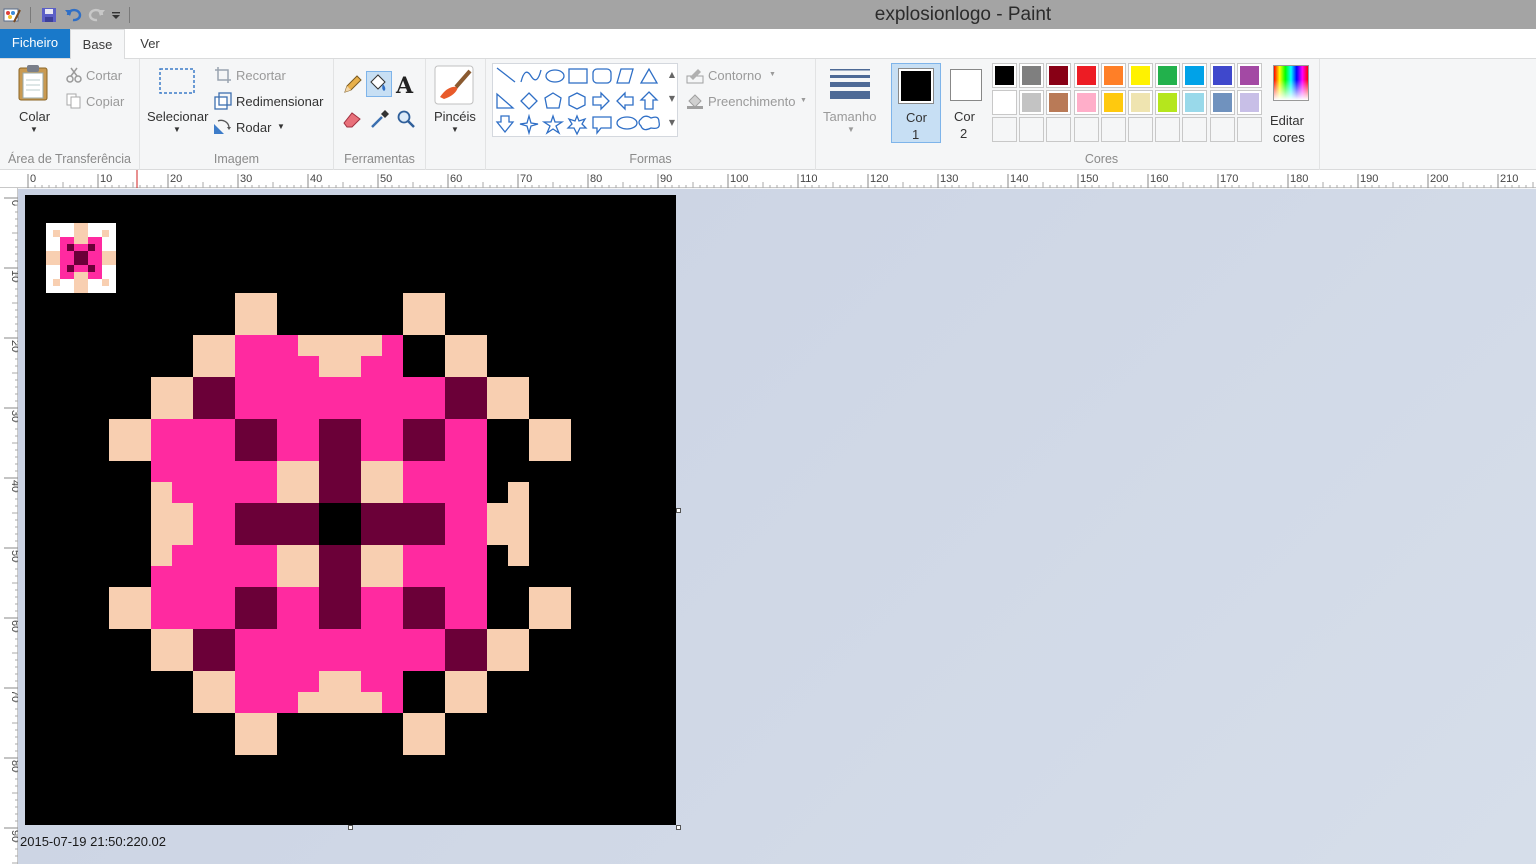  What do you see at coordinates (768, 44) in the screenshot?
I see `ribbon-tabs: Ficheiro Base Ver` at bounding box center [768, 44].